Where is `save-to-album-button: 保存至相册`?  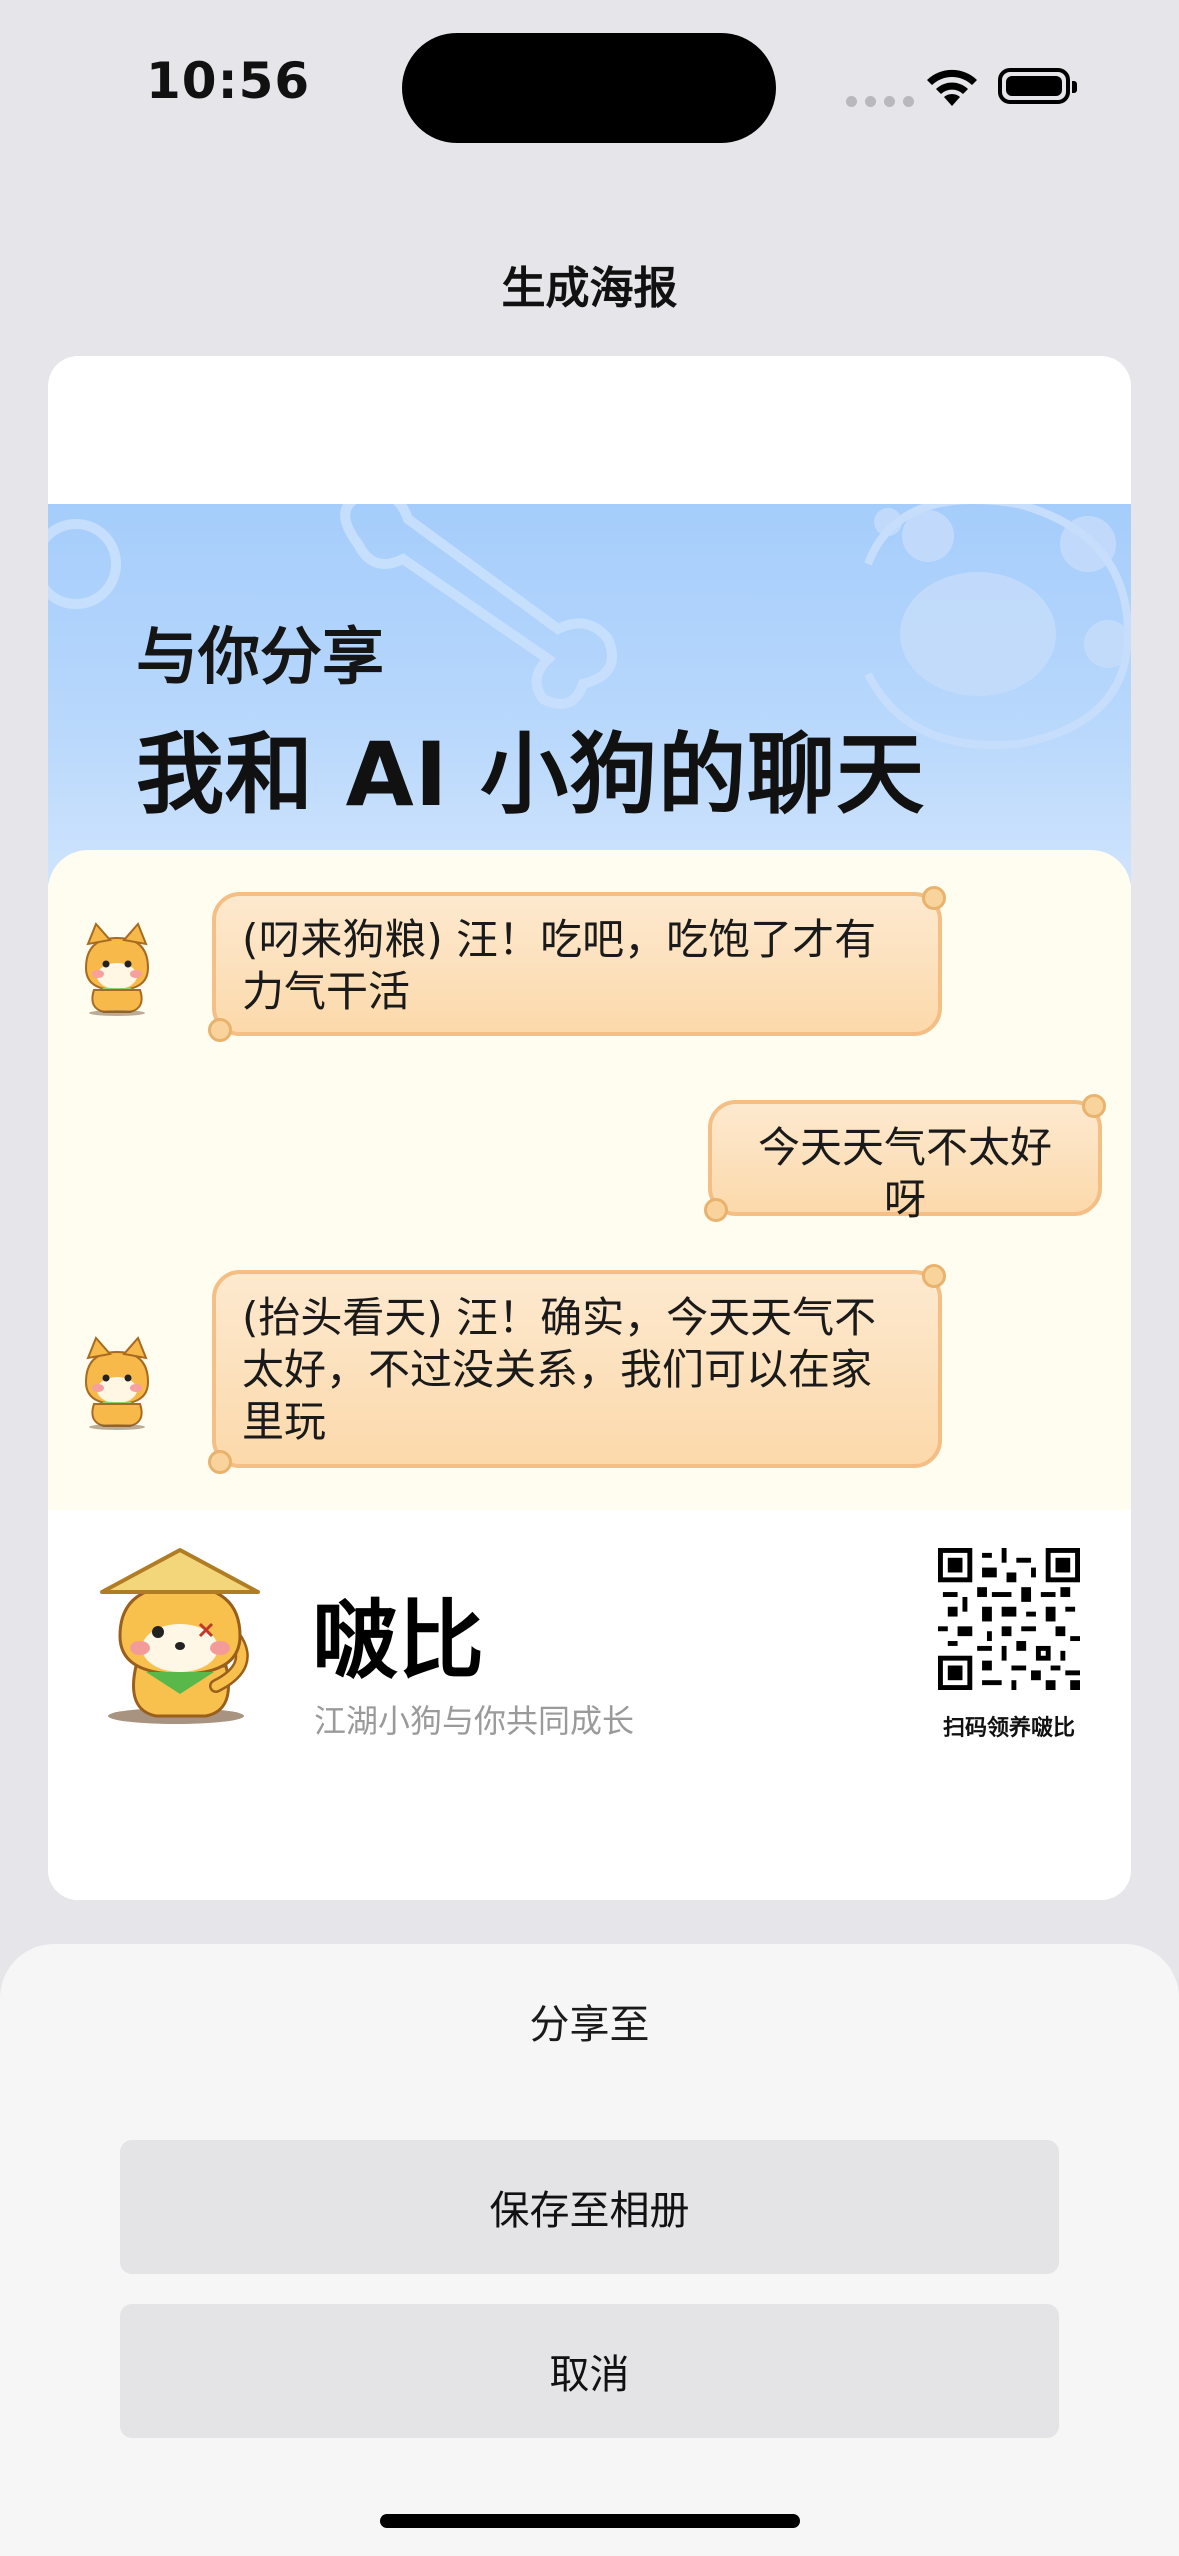
save-to-album-button: 保存至相册 is located at coordinates (589, 2207).